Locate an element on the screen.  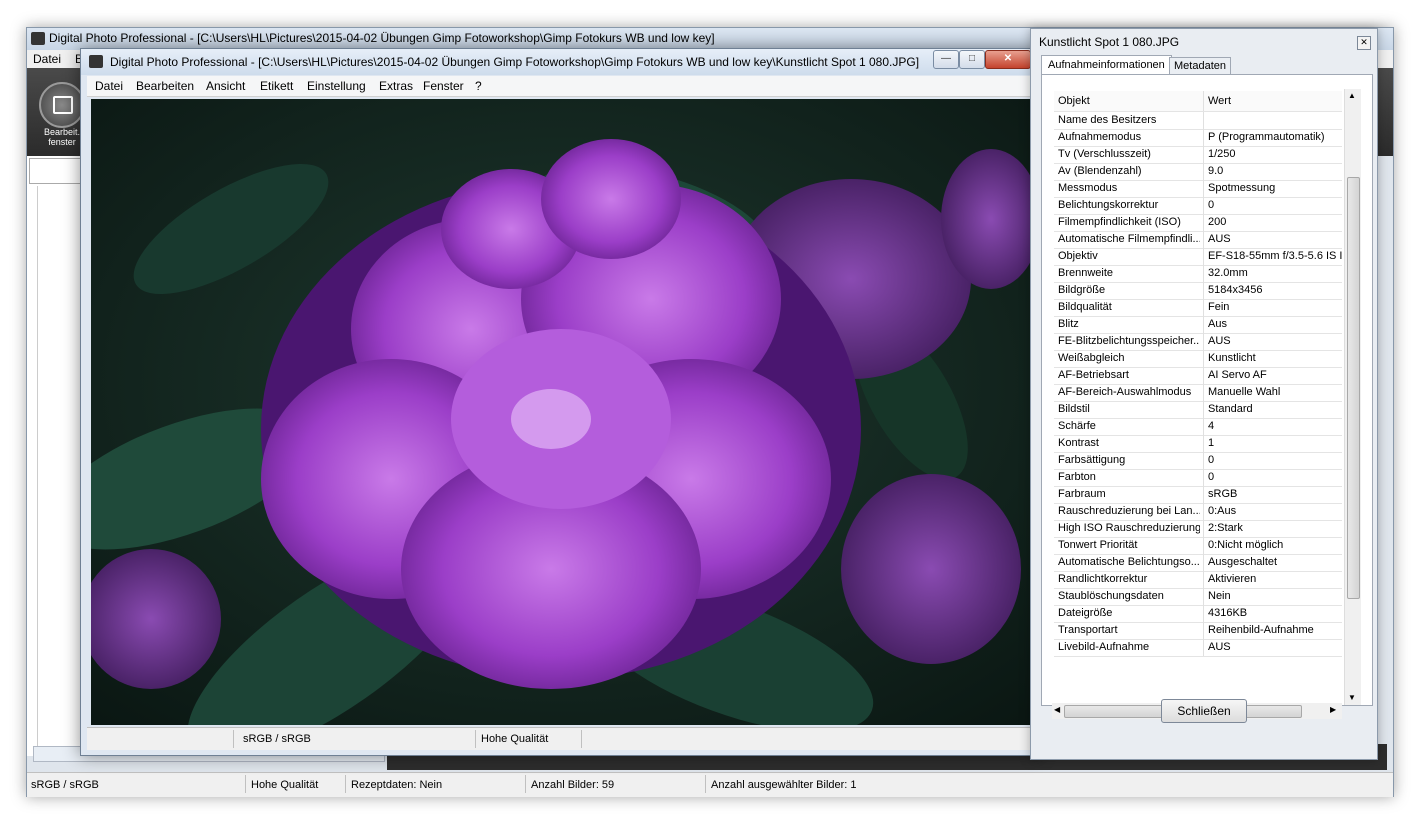
table-row: Schärfe 4 is located at coordinates (1198, 427).